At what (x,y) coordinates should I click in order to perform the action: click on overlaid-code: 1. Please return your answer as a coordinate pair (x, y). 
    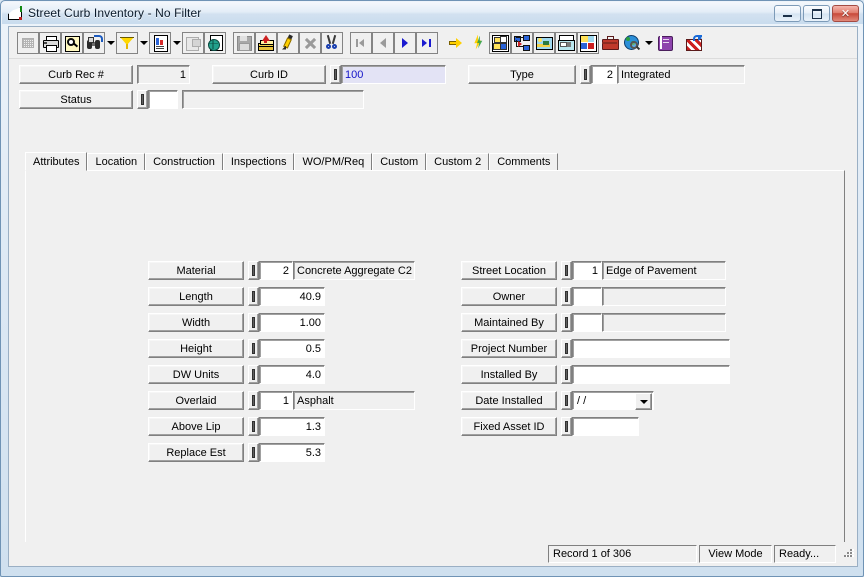
    Looking at the image, I should click on (276, 400).